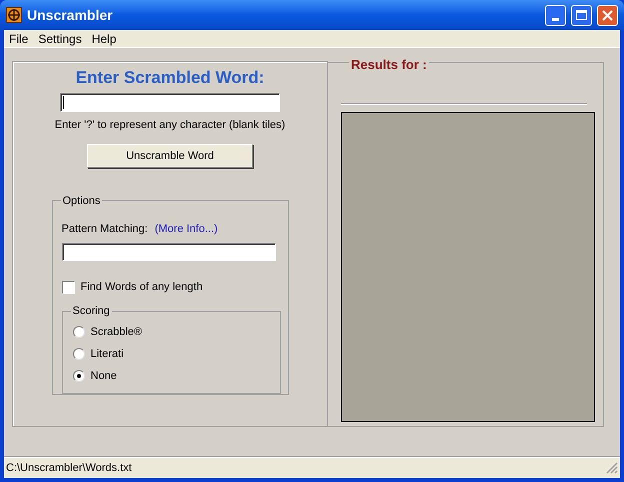  What do you see at coordinates (69, 468) in the screenshot?
I see `status-text: C:\Unscrambler\Words.txt` at bounding box center [69, 468].